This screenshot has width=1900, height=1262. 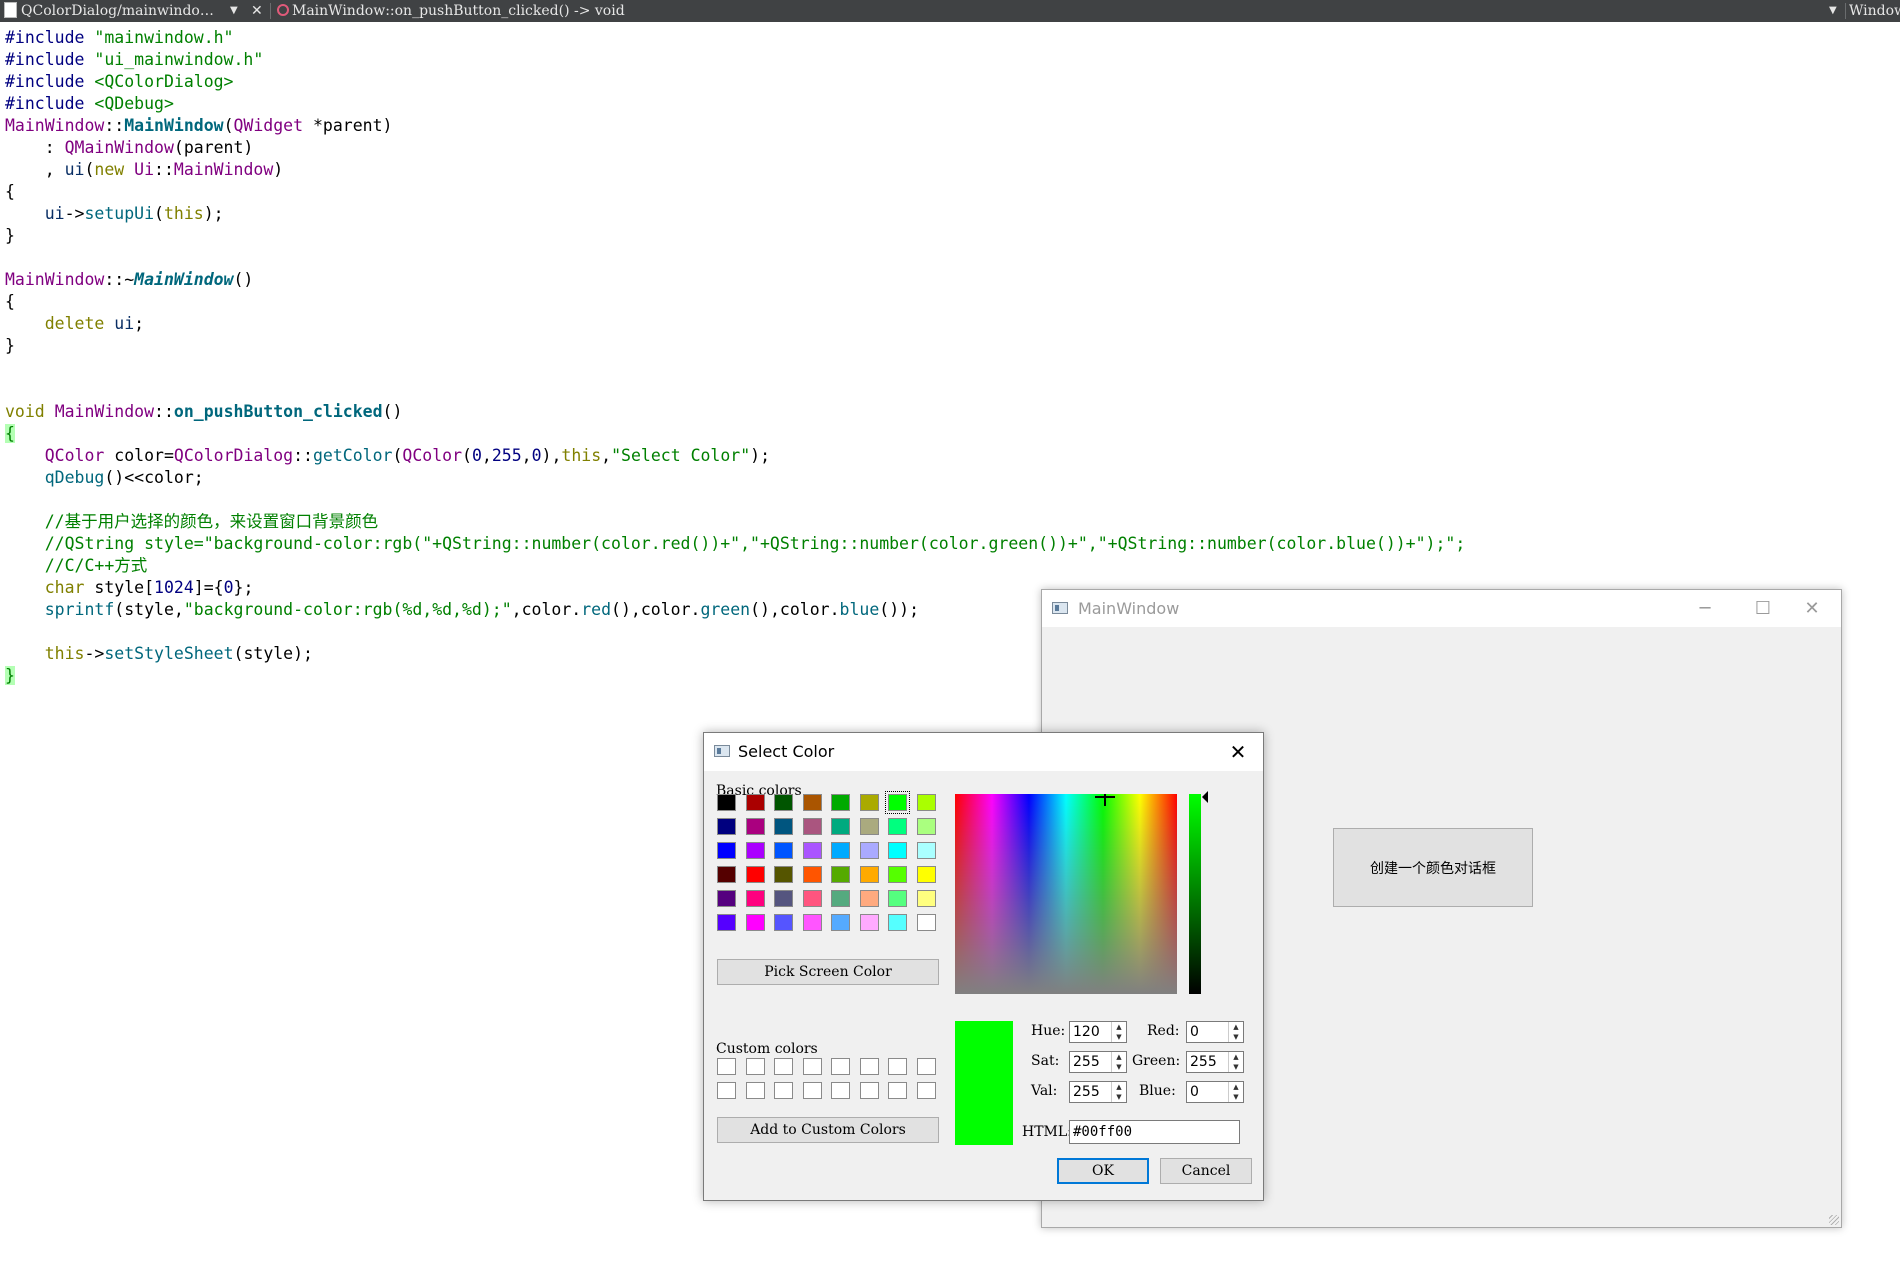 I want to click on code-line: #include "mainwindow.h", so click(x=119, y=37).